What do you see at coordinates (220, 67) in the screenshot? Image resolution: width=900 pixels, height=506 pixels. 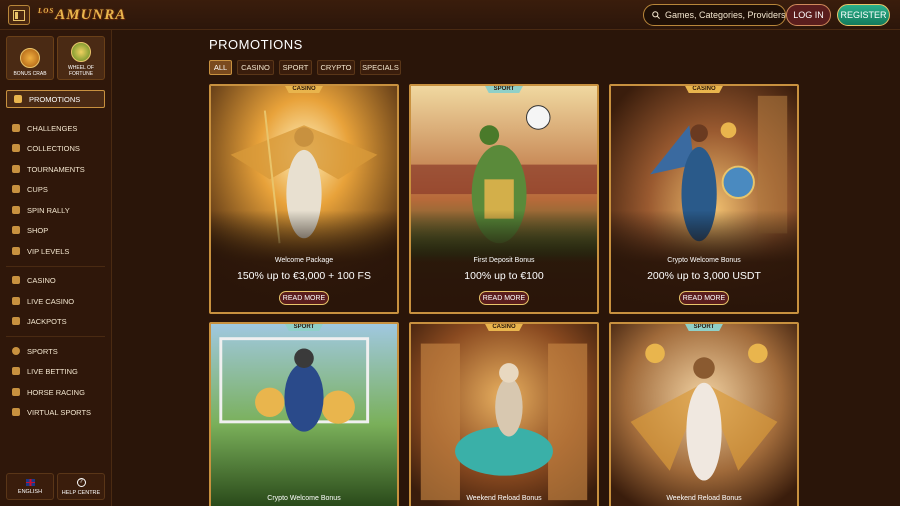 I see `filter-all: ALL` at bounding box center [220, 67].